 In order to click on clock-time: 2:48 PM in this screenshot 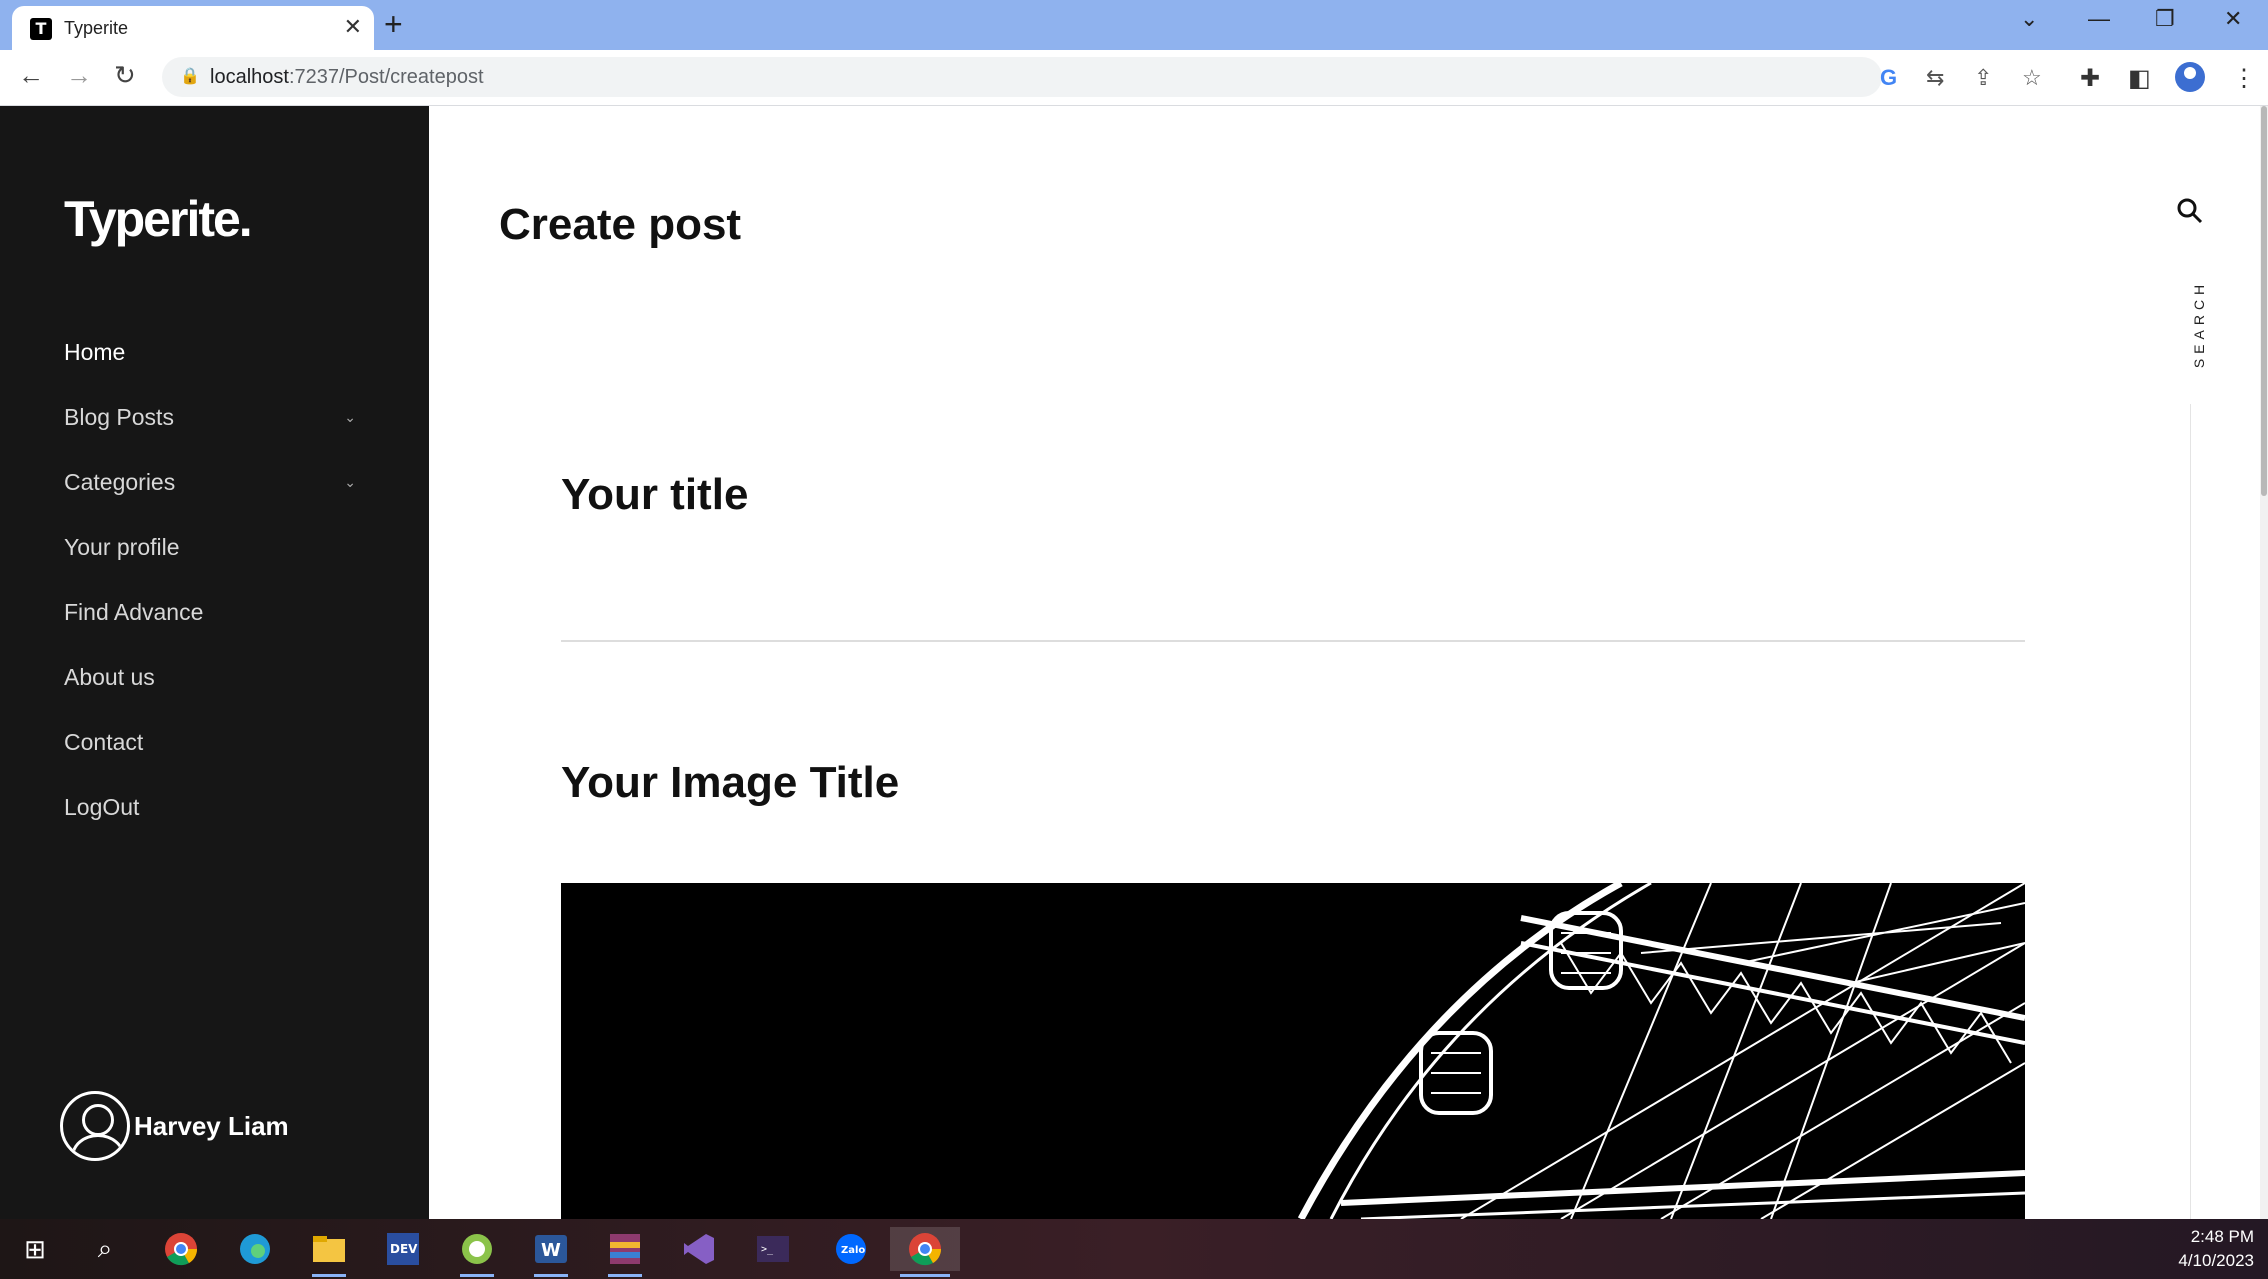, I will do `click(2222, 1236)`.